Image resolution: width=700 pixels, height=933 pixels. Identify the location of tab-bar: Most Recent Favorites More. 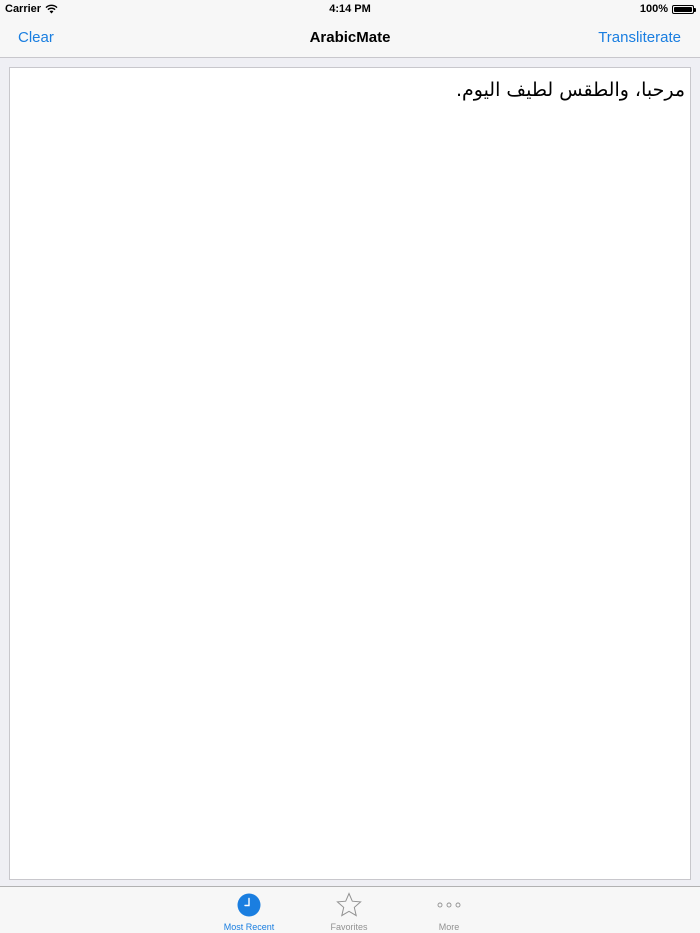
(350, 909).